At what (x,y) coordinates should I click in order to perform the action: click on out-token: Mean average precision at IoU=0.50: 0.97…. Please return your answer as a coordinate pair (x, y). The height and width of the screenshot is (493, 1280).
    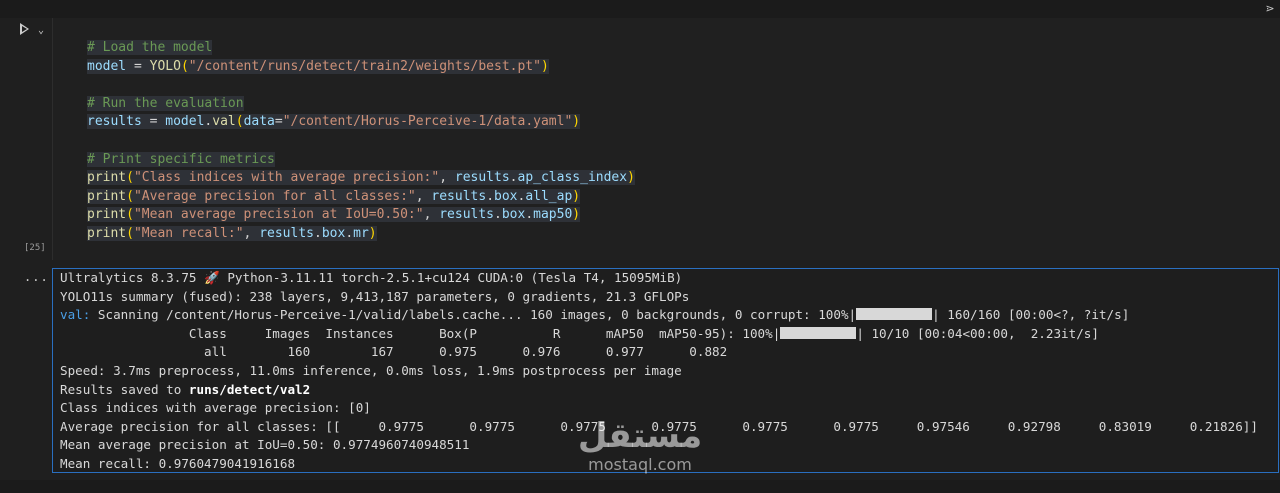
    Looking at the image, I should click on (265, 445).